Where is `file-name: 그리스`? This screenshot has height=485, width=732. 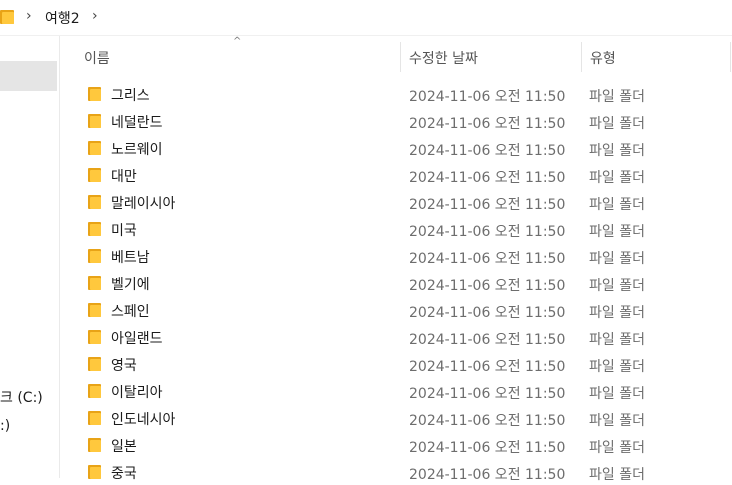 file-name: 그리스 is located at coordinates (130, 96).